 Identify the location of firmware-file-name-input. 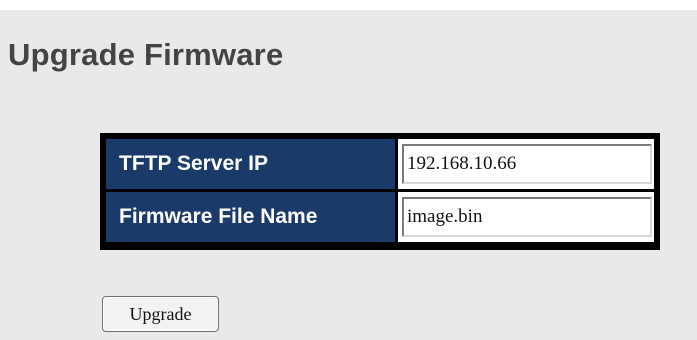
(527, 217).